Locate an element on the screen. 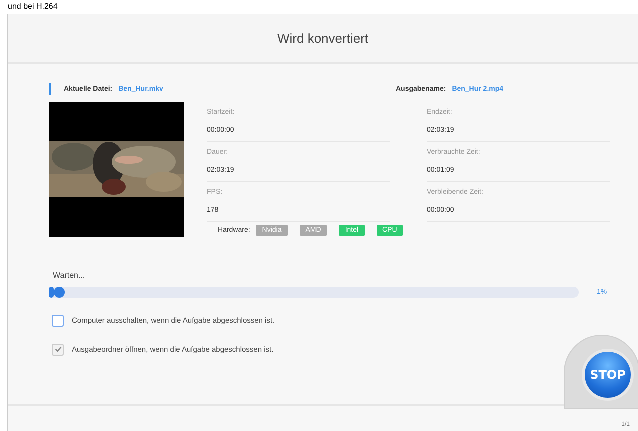 The height and width of the screenshot is (431, 638). page-text: und bei H.264 is located at coordinates (33, 7).